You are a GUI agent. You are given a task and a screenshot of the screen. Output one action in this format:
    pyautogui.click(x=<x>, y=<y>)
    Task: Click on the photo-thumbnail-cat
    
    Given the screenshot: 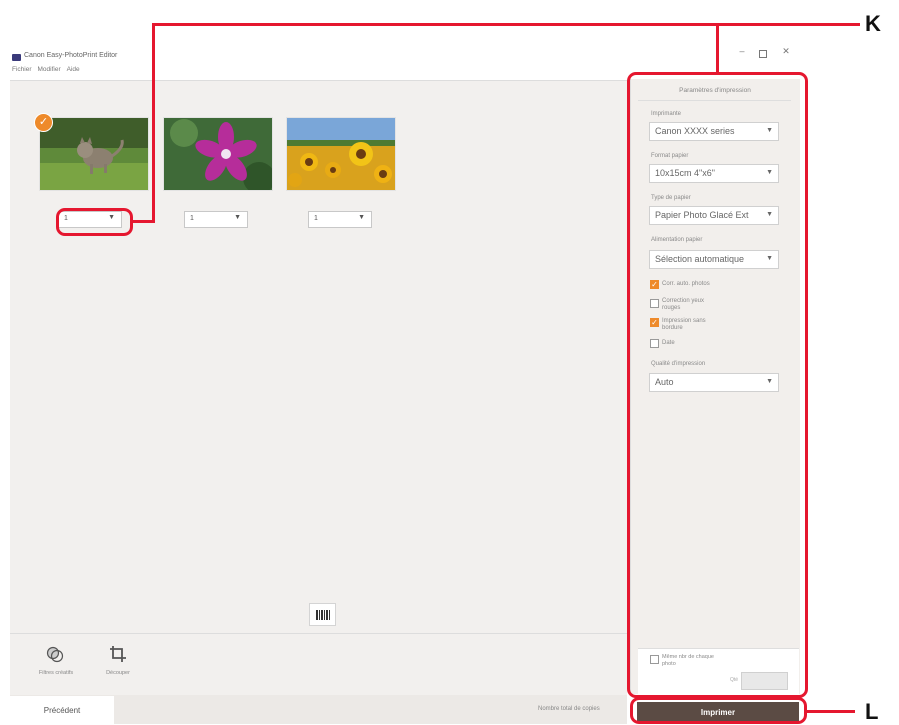 What is the action you would take?
    pyautogui.click(x=94, y=154)
    